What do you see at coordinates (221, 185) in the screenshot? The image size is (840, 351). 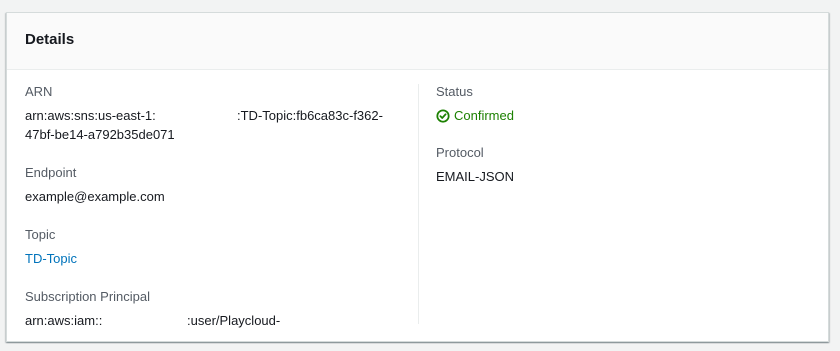 I see `endpoint-field: Endpoint example@example.com` at bounding box center [221, 185].